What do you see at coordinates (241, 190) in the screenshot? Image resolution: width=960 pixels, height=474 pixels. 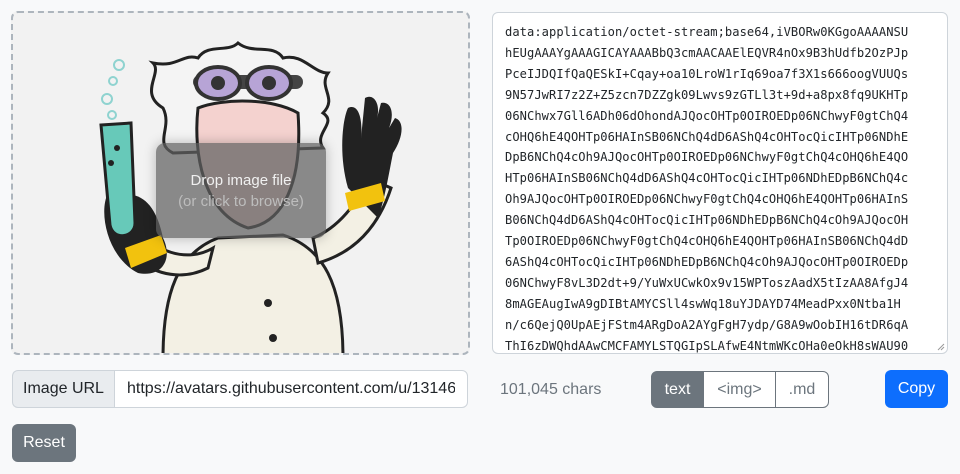 I see `drop-overlay: Drop image file (or click to browse)` at bounding box center [241, 190].